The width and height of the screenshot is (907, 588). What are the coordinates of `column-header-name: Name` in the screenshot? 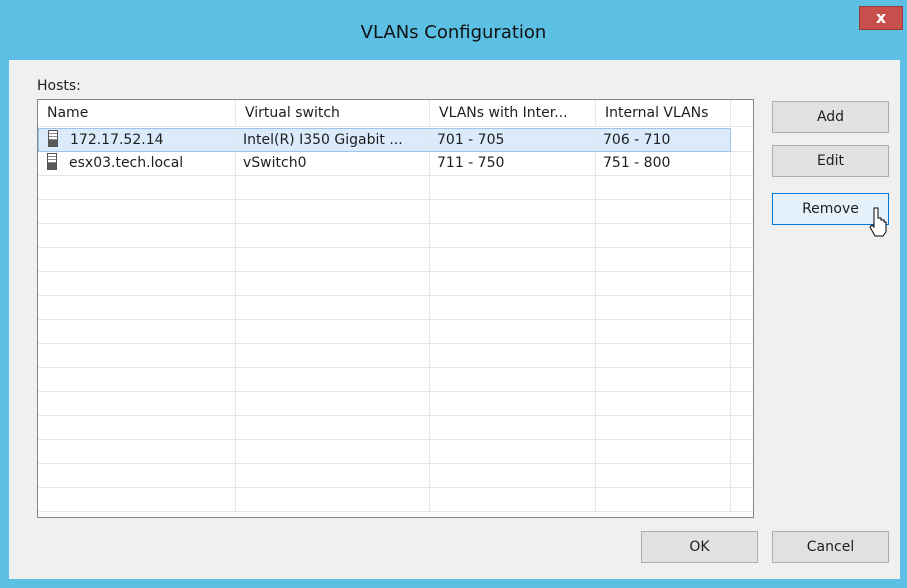 It's located at (137, 113).